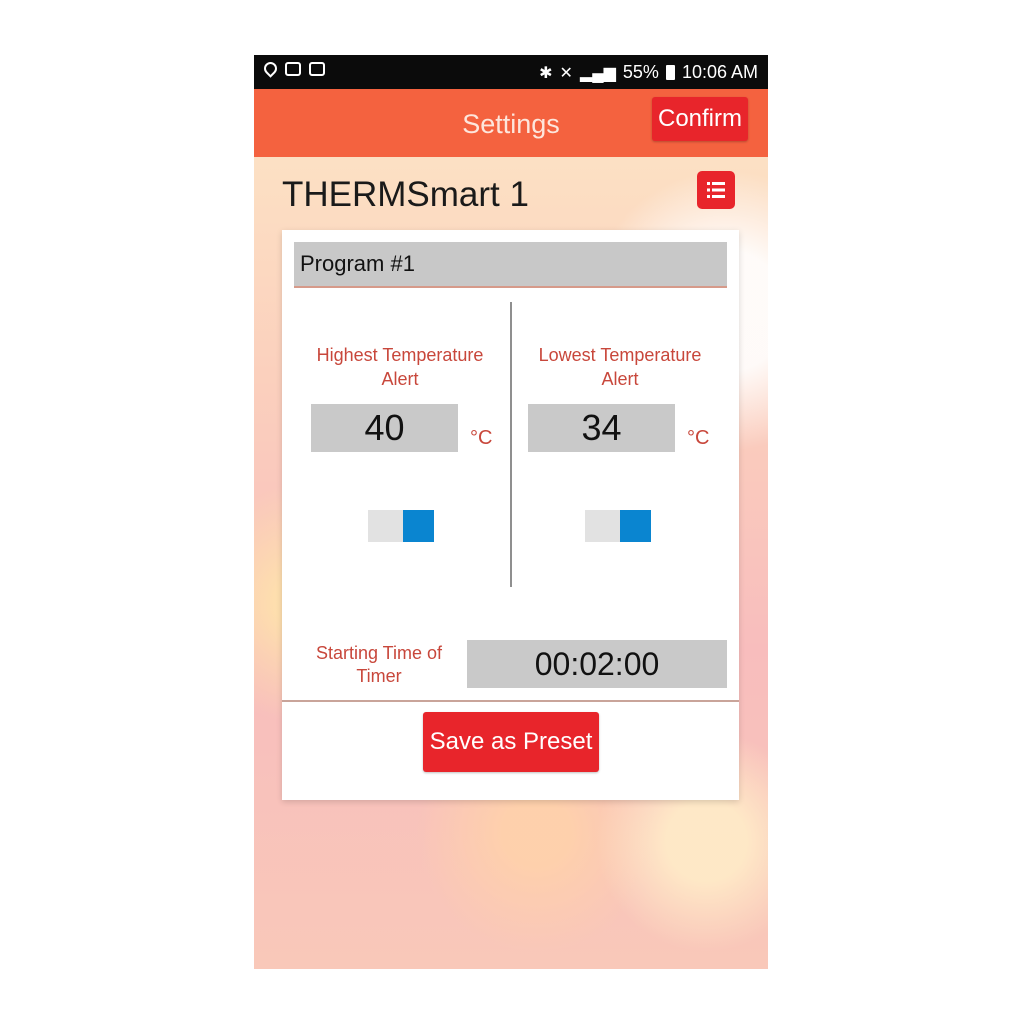  What do you see at coordinates (405, 194) in the screenshot?
I see `device-name: THERMSmart 1` at bounding box center [405, 194].